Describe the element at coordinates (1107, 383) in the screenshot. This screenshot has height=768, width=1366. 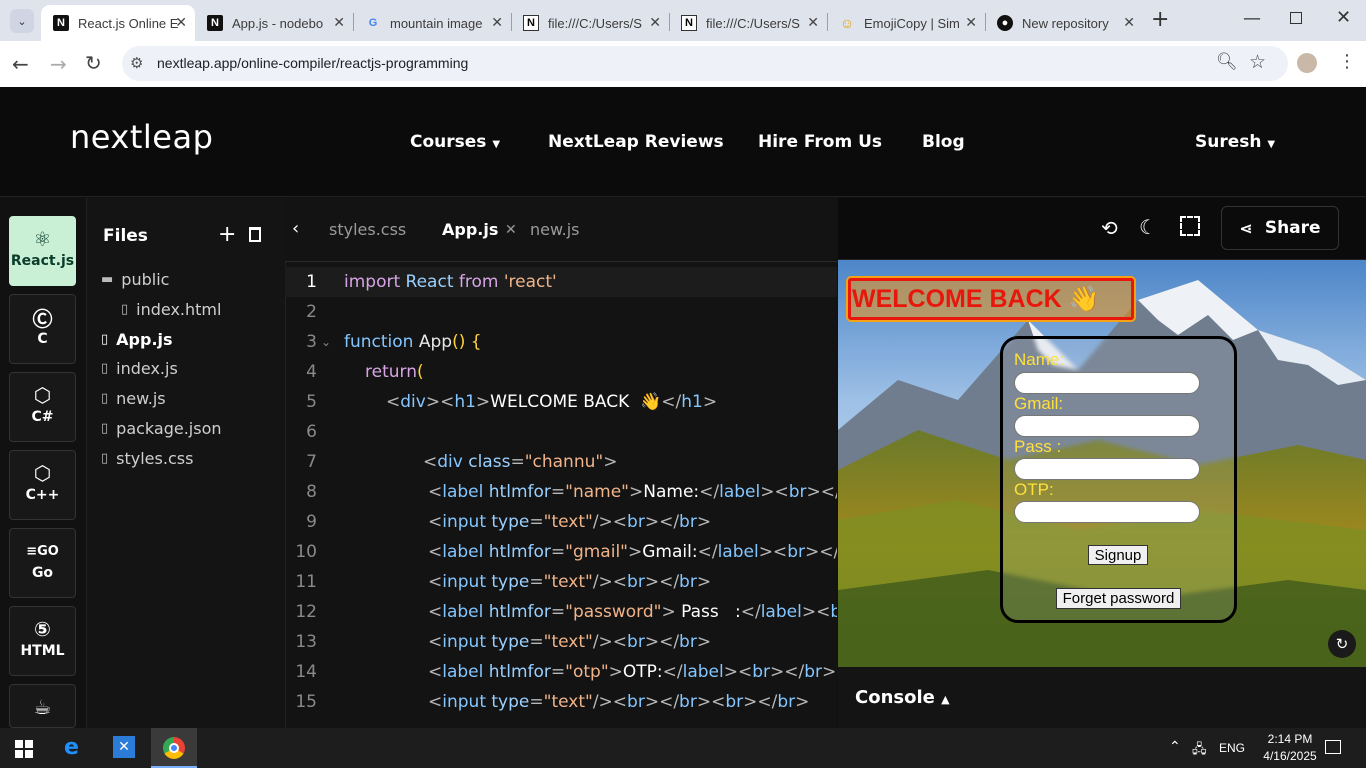
I see `name-field` at that location.